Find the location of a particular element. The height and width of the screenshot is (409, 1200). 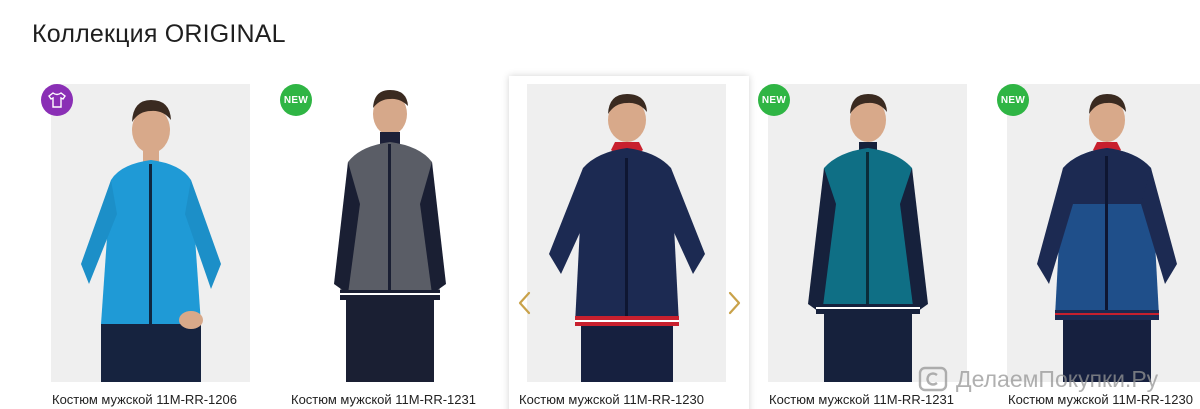

section-title: Коллекция ORIGINAL is located at coordinates (159, 34).